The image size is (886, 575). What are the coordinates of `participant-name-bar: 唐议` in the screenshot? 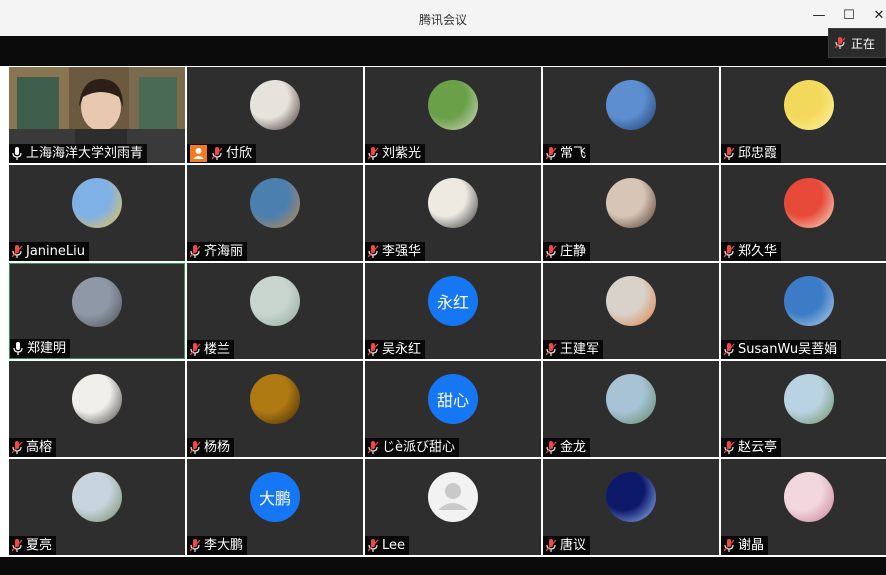 It's located at (567, 545).